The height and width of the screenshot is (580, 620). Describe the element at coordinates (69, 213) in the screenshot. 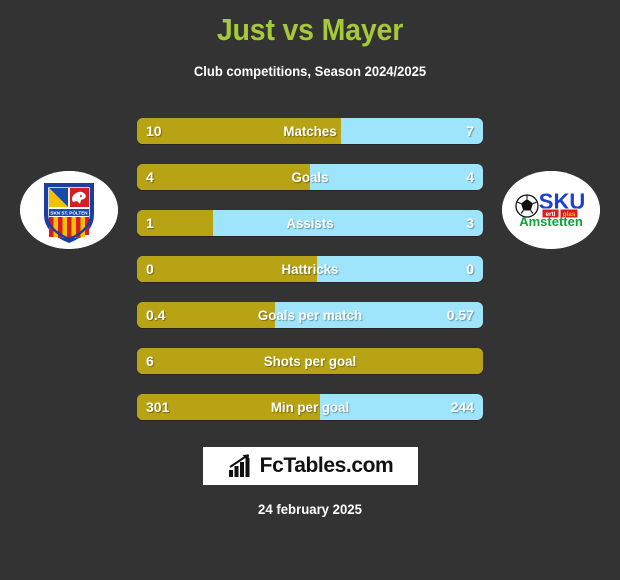

I see `crest-text: SKN ST. PÖLTEN` at that location.